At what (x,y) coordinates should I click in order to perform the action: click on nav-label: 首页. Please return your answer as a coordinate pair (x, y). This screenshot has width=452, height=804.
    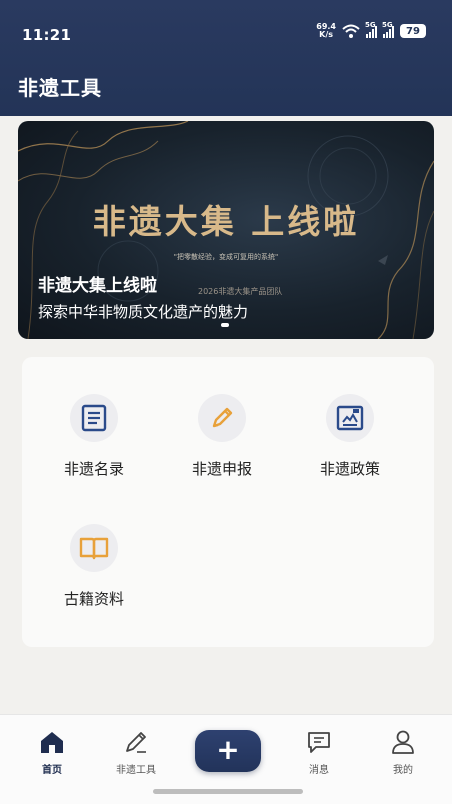
    Looking at the image, I should click on (52, 770).